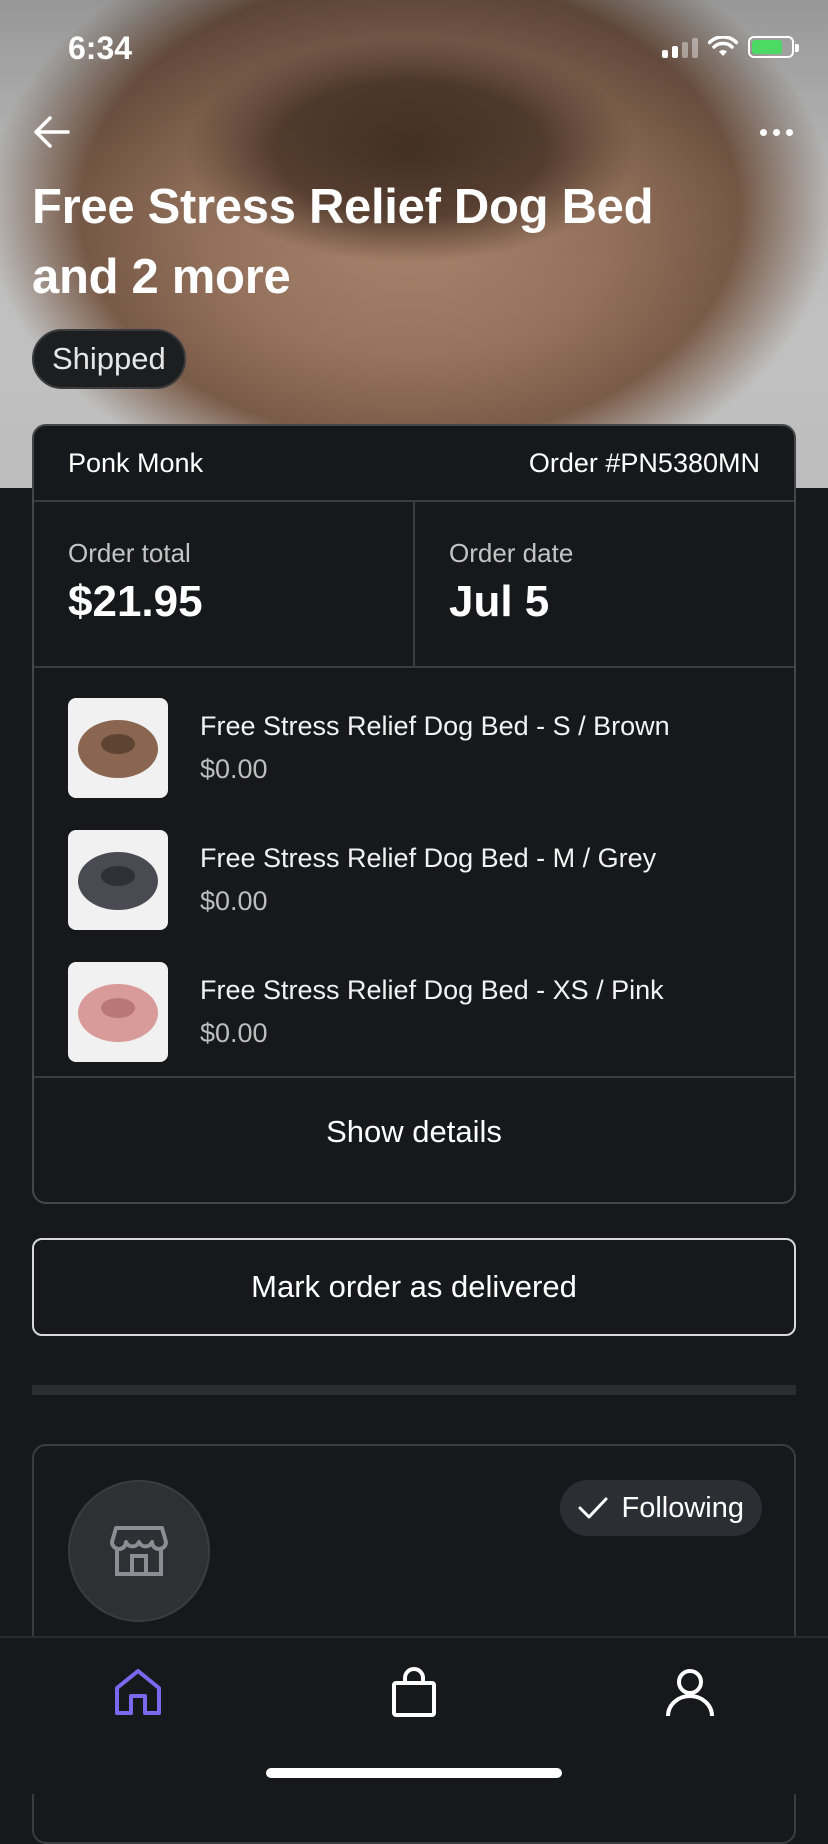  I want to click on home-indicator, so click(414, 1773).